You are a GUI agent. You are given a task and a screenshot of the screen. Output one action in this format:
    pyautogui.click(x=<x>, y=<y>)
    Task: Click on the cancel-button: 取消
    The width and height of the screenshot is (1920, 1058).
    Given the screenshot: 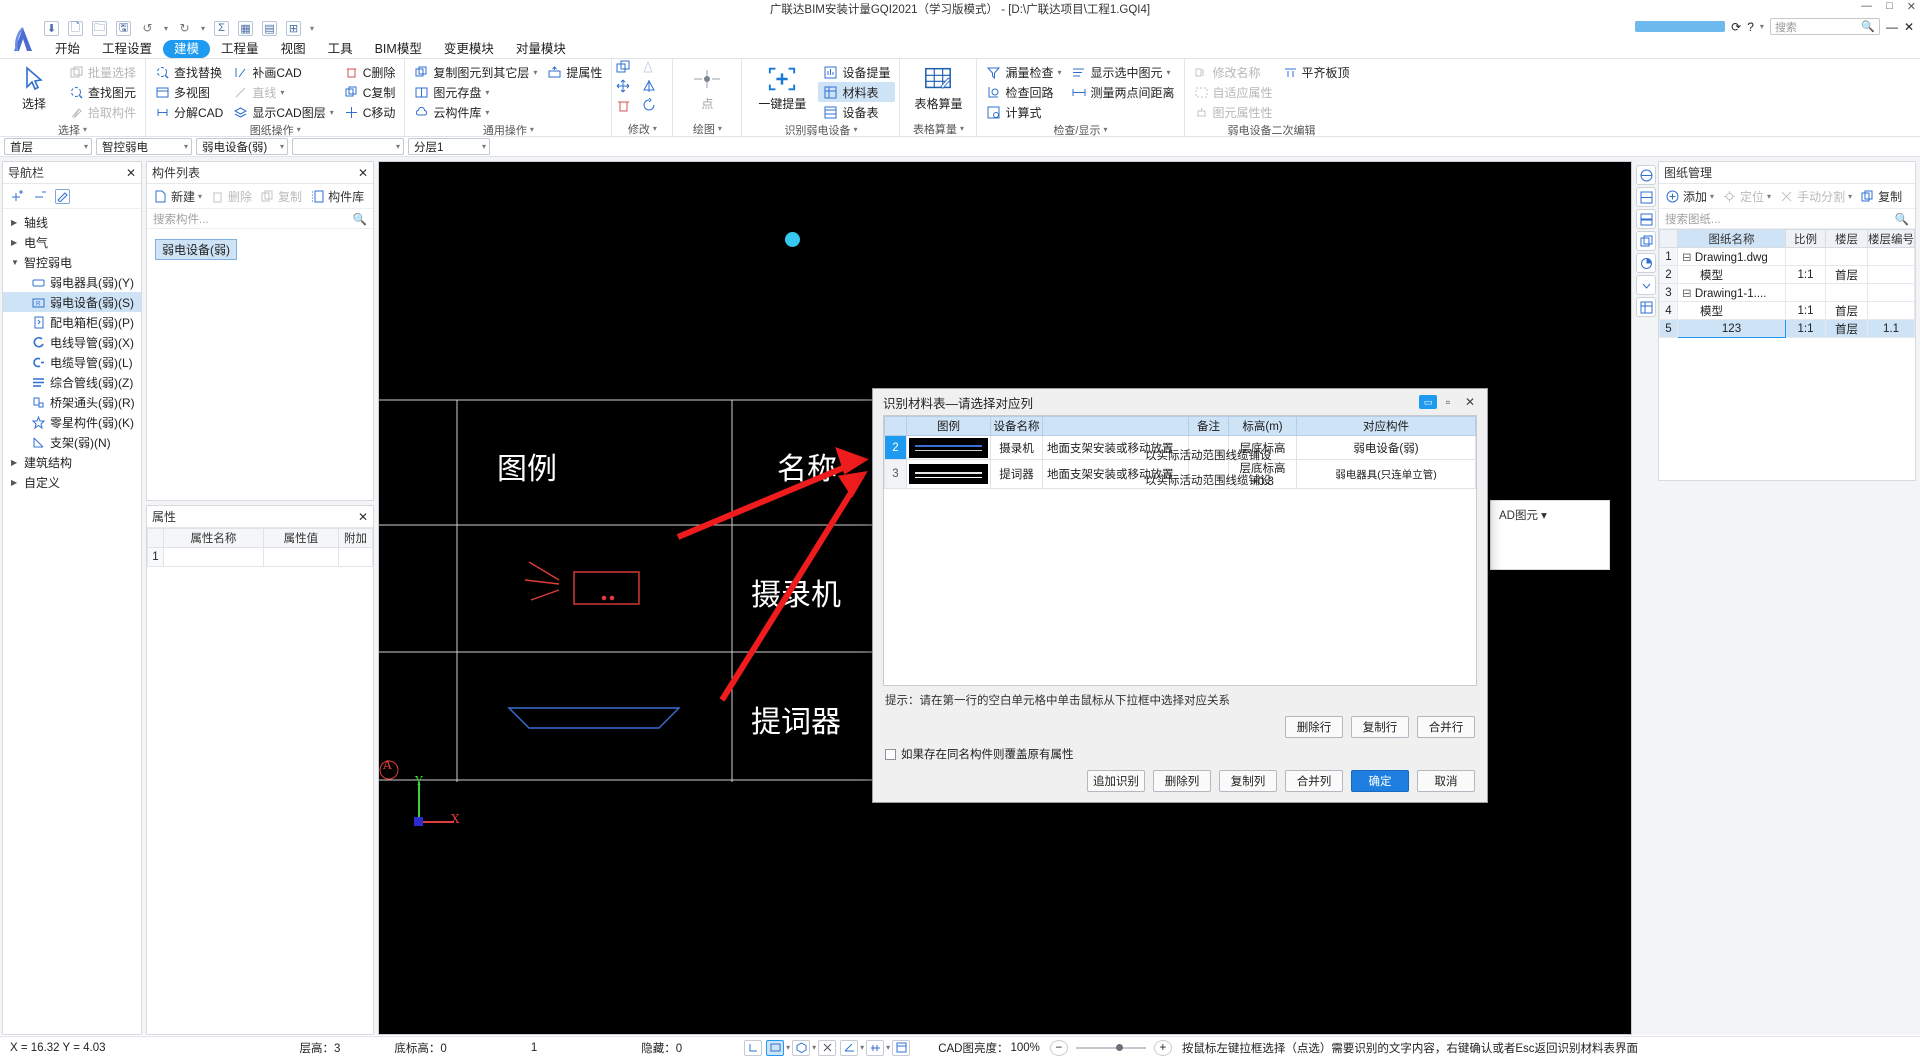 What is the action you would take?
    pyautogui.click(x=1446, y=781)
    